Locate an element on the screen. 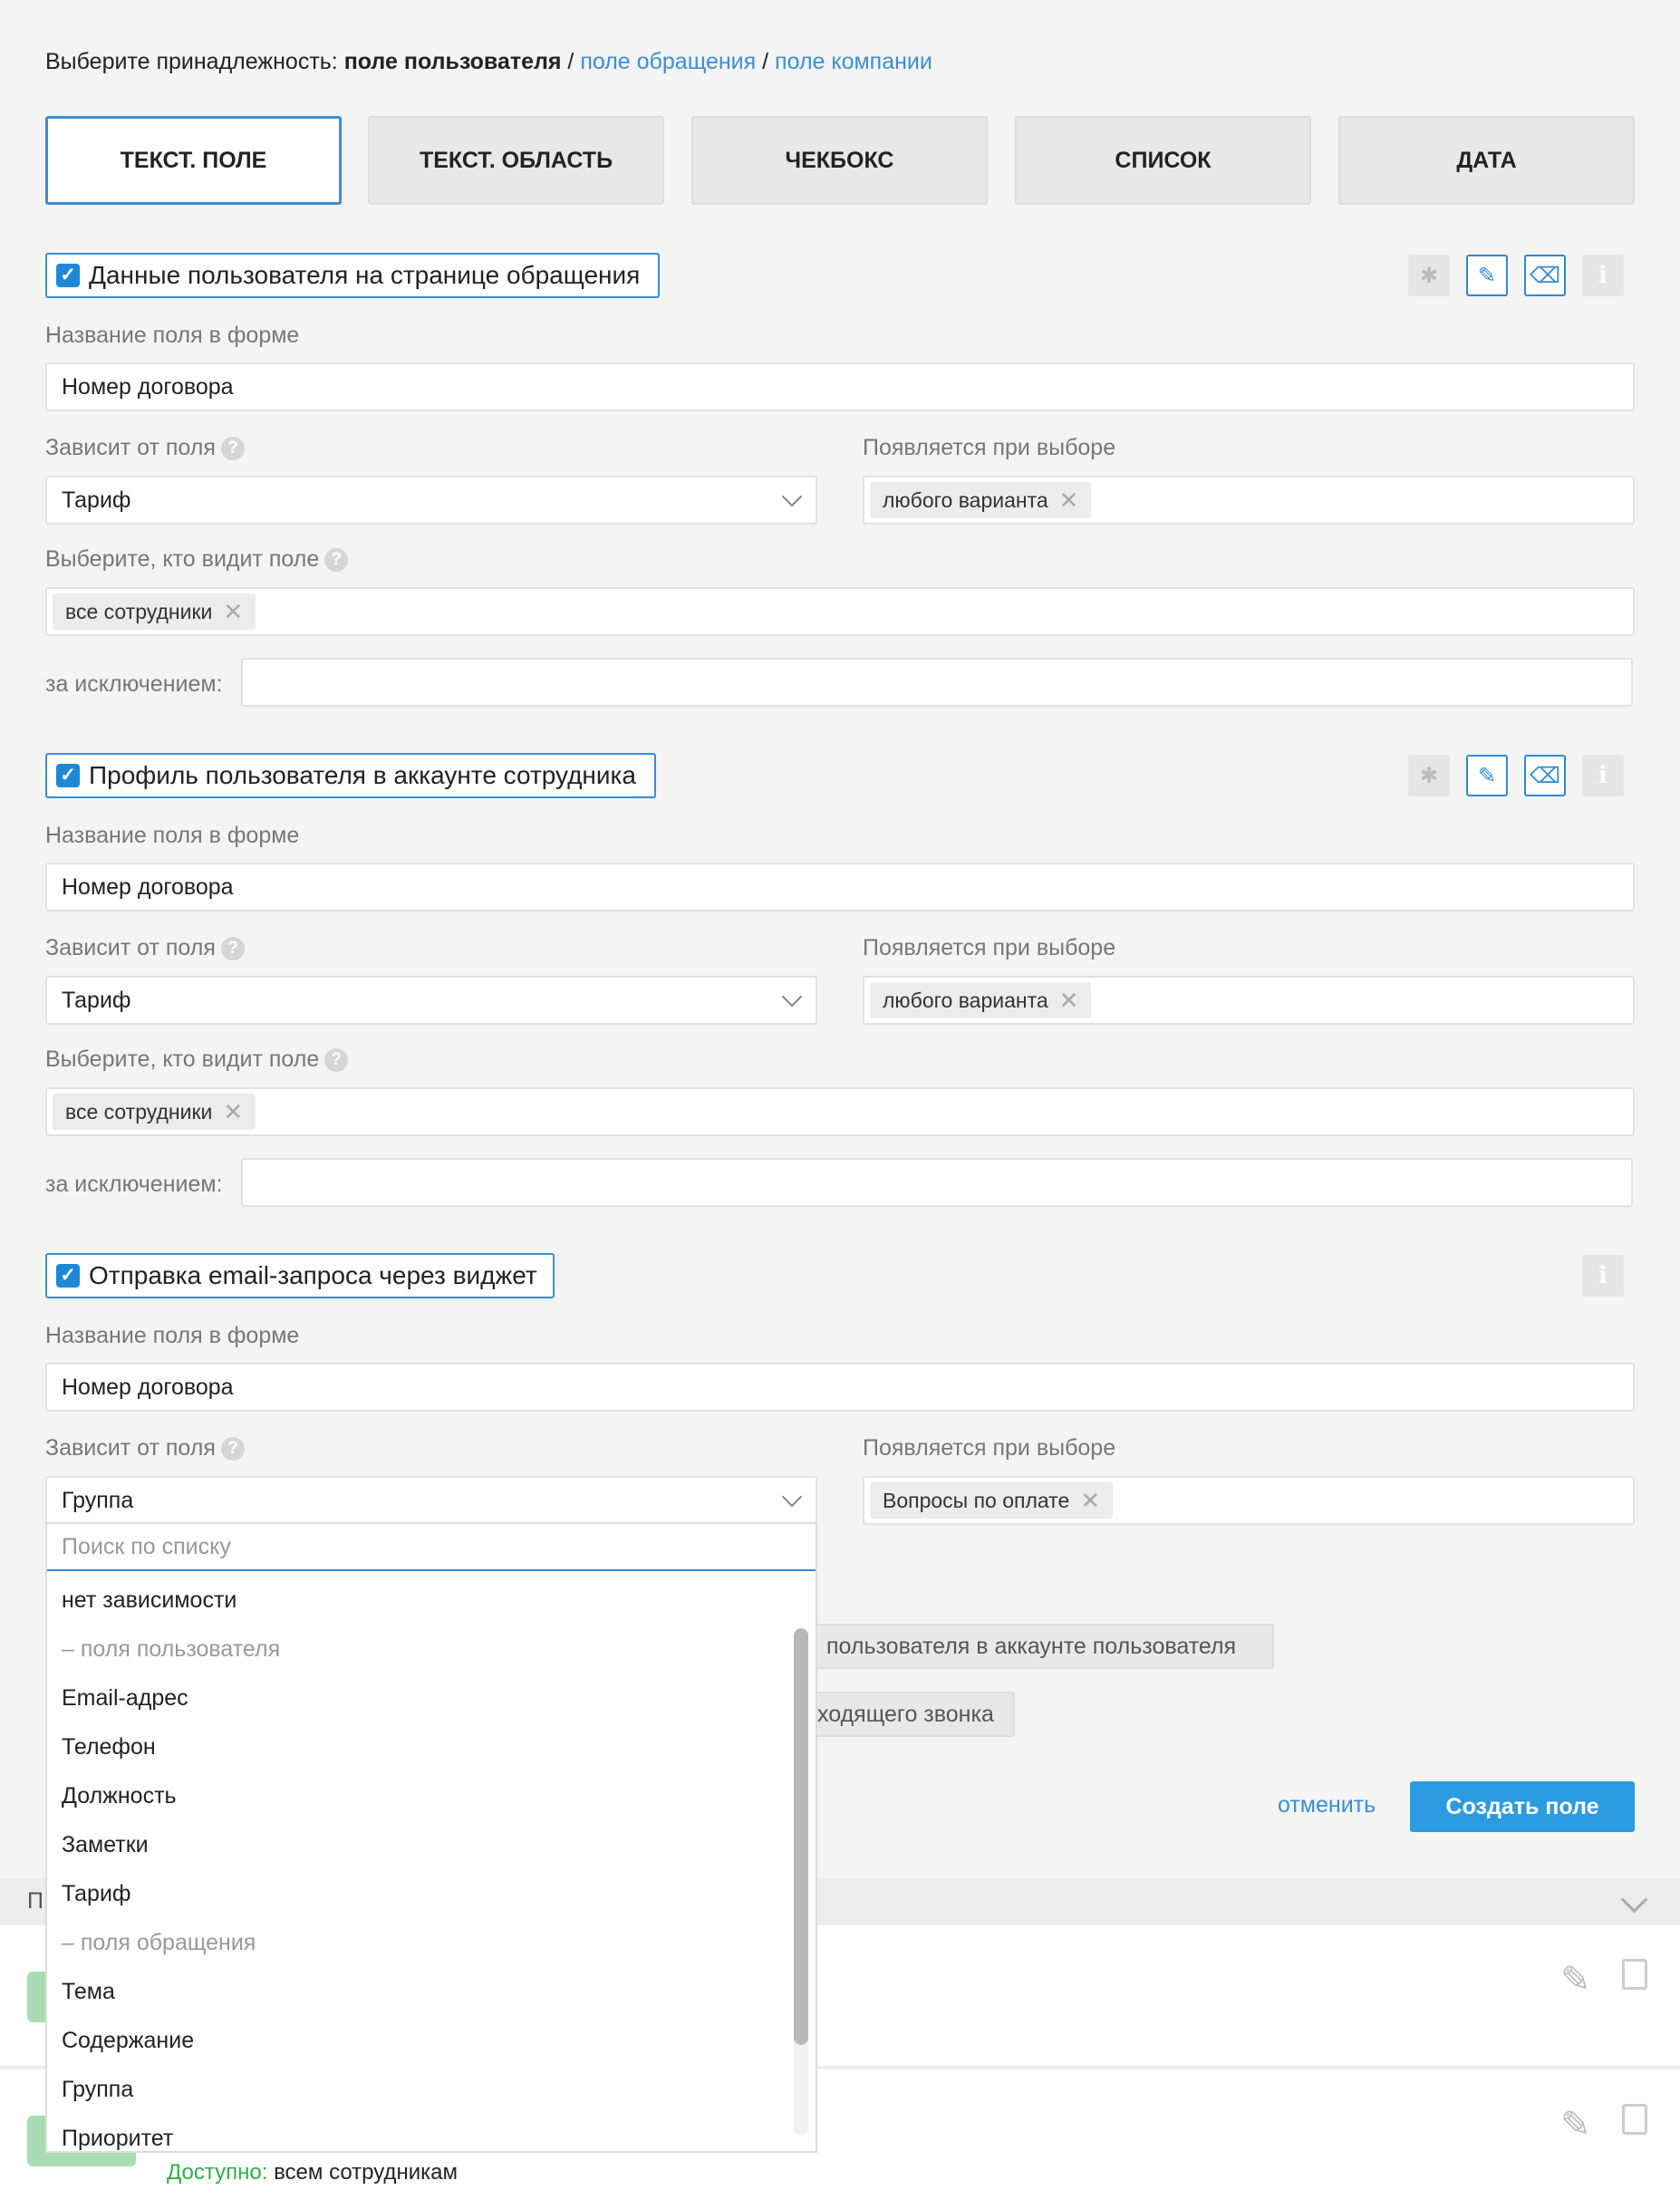 The image size is (1680, 2209). who-label-text: Выберите, кто видит поле is located at coordinates (182, 559).